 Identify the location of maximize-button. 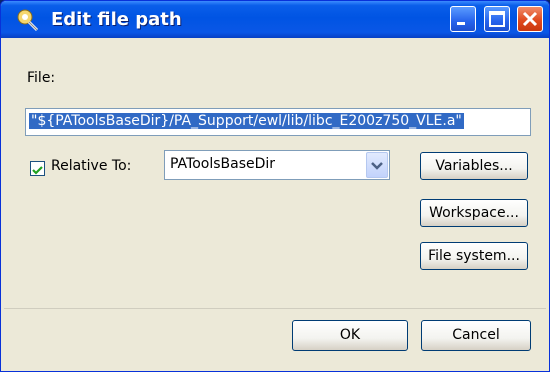
(497, 19).